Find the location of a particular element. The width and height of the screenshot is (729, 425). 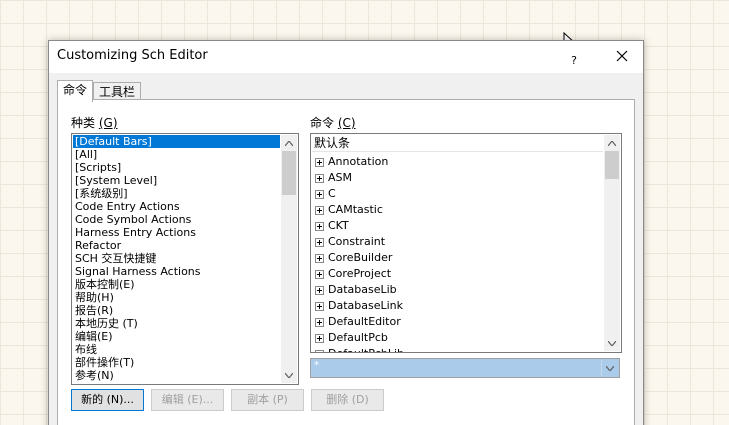

command-tree-item: Annotation is located at coordinates (457, 162).